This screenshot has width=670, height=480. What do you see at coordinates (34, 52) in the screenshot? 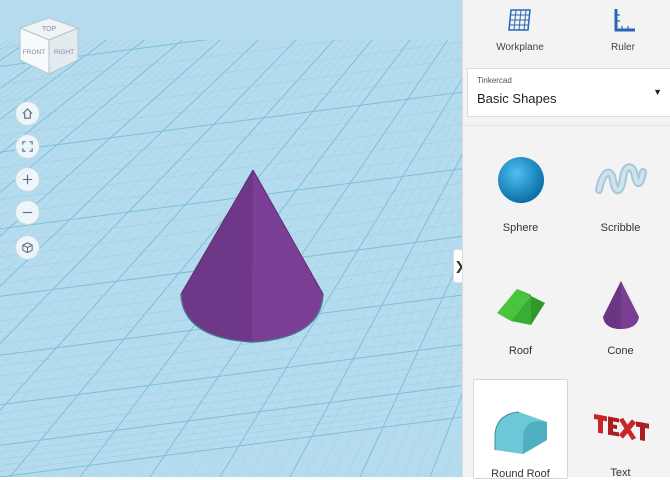
I see `view-cube-front: FRONT` at bounding box center [34, 52].